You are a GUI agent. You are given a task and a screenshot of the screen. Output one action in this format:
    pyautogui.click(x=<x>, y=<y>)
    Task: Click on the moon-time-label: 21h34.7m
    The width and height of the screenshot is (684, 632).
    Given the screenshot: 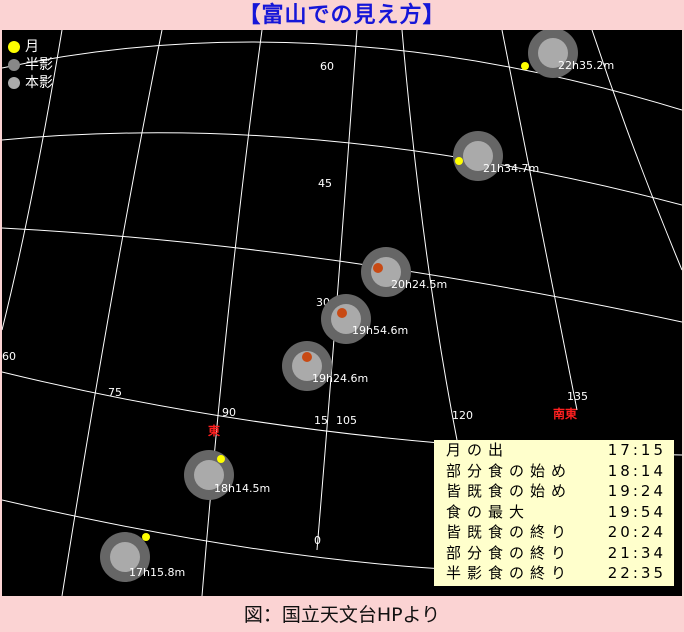 What is the action you would take?
    pyautogui.click(x=511, y=168)
    